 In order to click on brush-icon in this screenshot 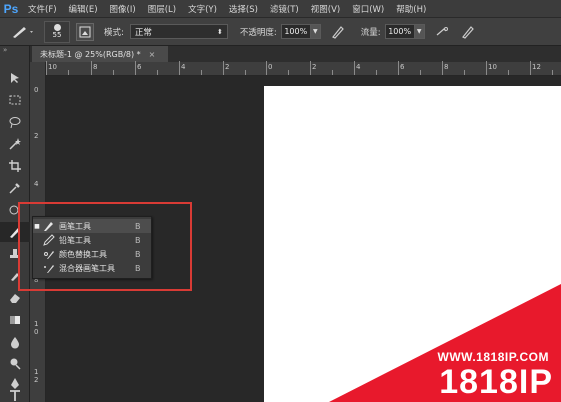, I will do `click(49, 226)`.